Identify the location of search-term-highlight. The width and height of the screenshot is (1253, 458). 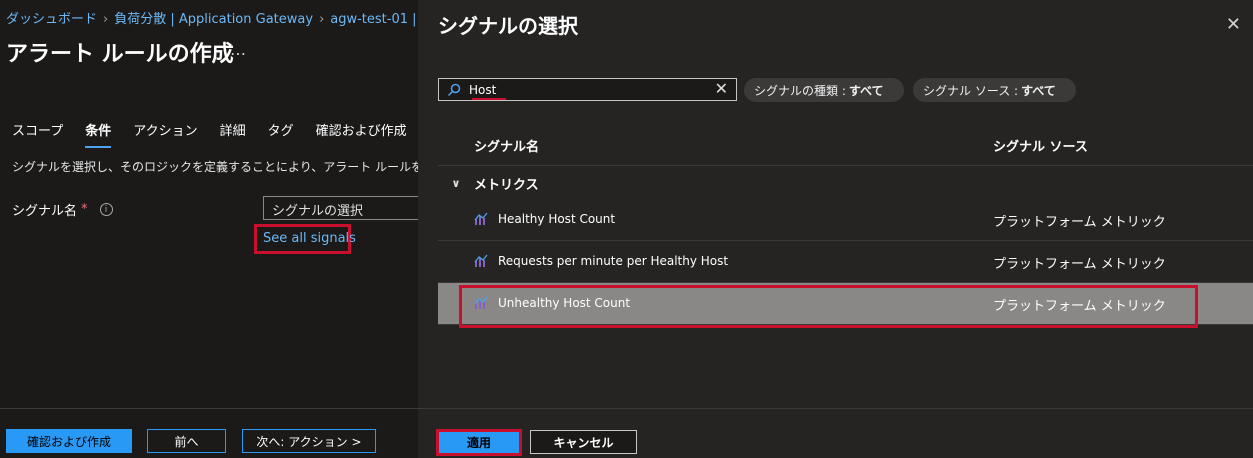
(489, 99).